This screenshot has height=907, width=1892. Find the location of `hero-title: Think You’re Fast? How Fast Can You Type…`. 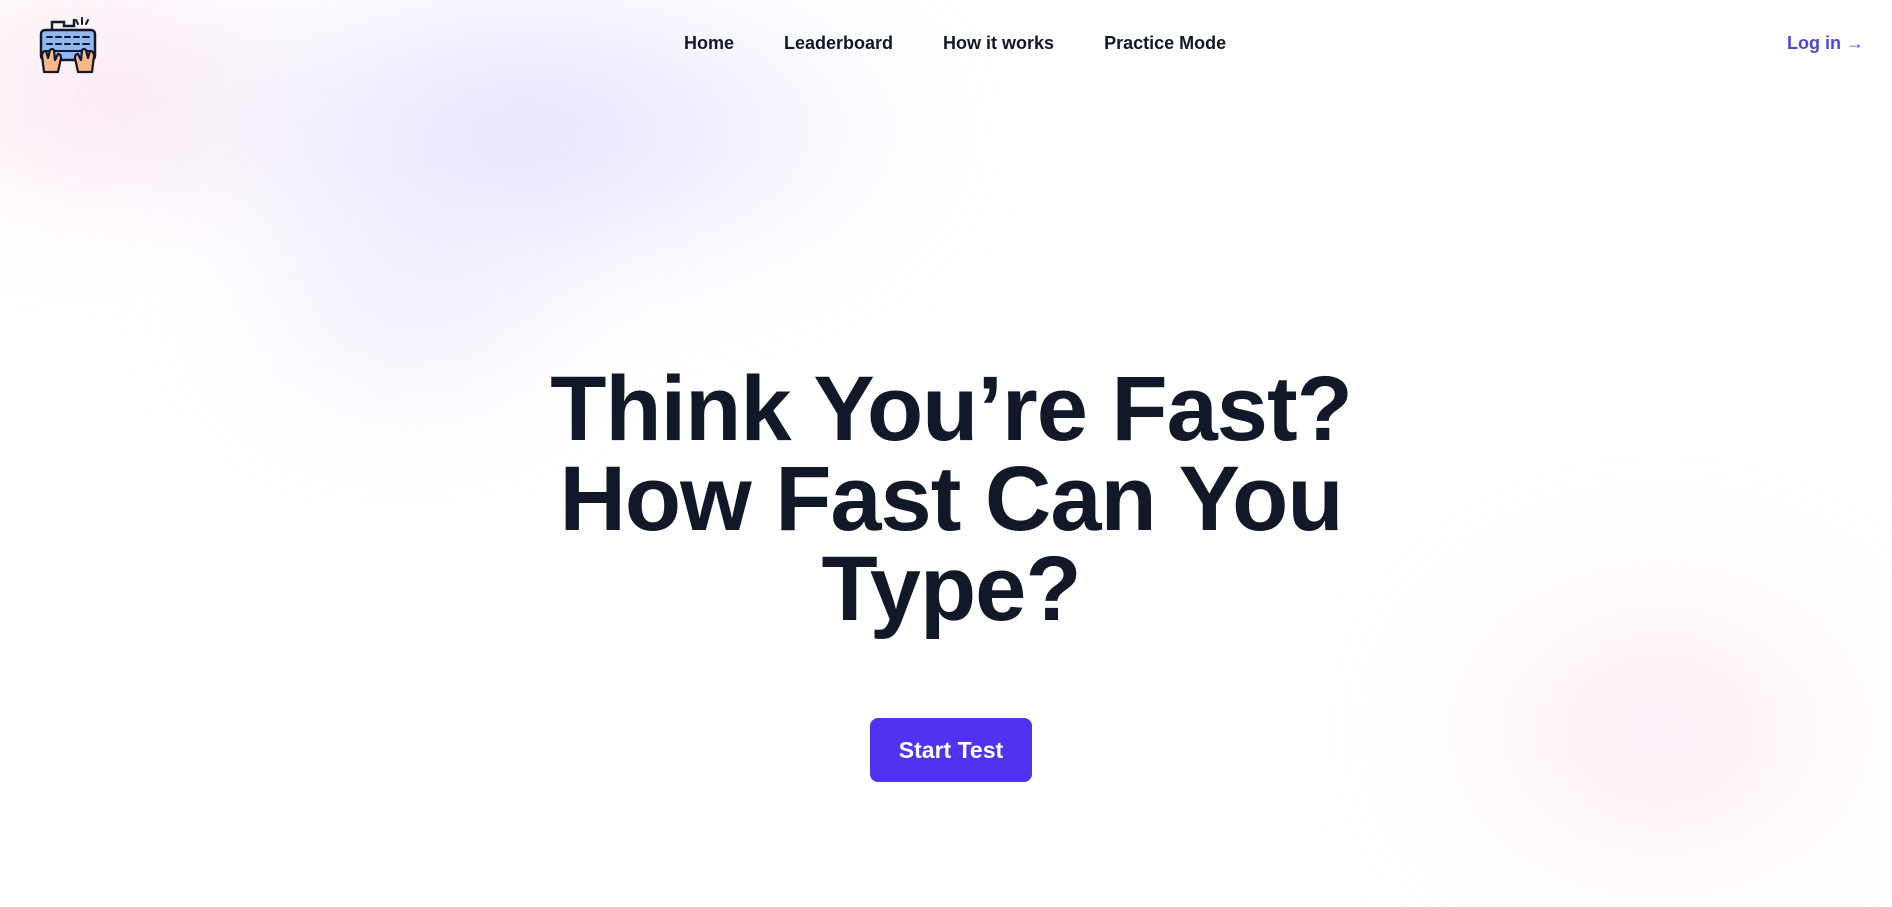

hero-title: Think You’re Fast? How Fast Can You Type… is located at coordinates (951, 499).